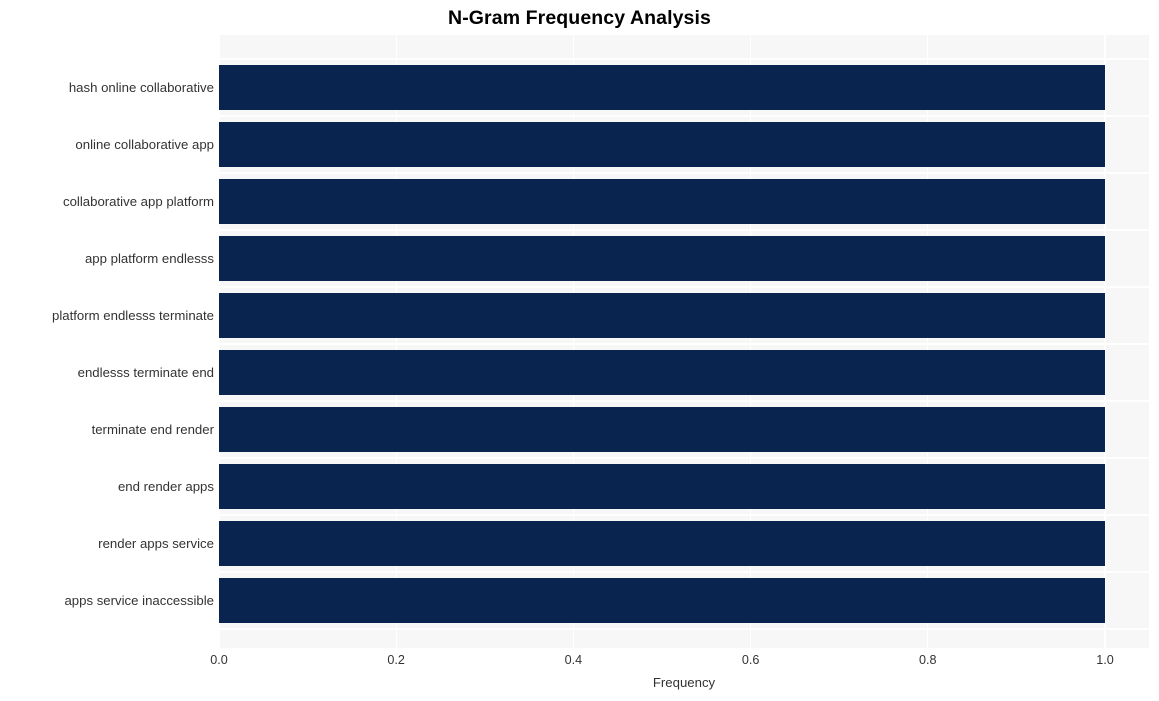 The height and width of the screenshot is (701, 1159). I want to click on y-axis-tick-label: online collaborative app, so click(144, 144).